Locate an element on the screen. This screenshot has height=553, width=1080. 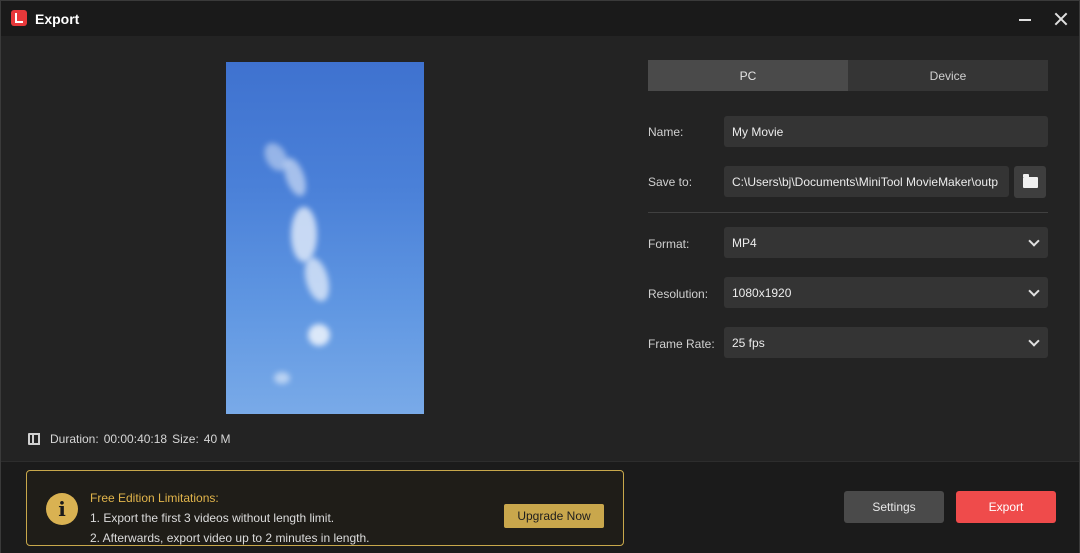
divider is located at coordinates (848, 212).